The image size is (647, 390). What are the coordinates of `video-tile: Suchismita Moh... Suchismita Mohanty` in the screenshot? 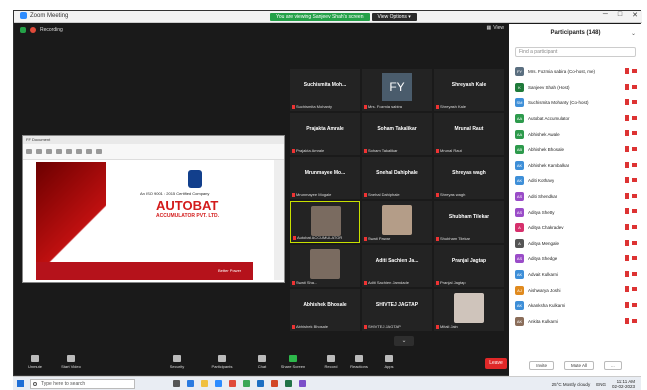 It's located at (325, 90).